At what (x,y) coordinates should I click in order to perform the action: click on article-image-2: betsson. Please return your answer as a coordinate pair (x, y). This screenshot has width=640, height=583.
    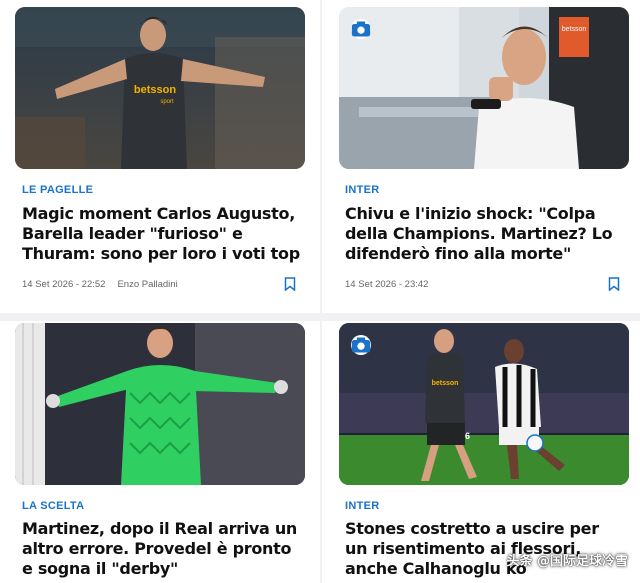
    Looking at the image, I should click on (484, 88).